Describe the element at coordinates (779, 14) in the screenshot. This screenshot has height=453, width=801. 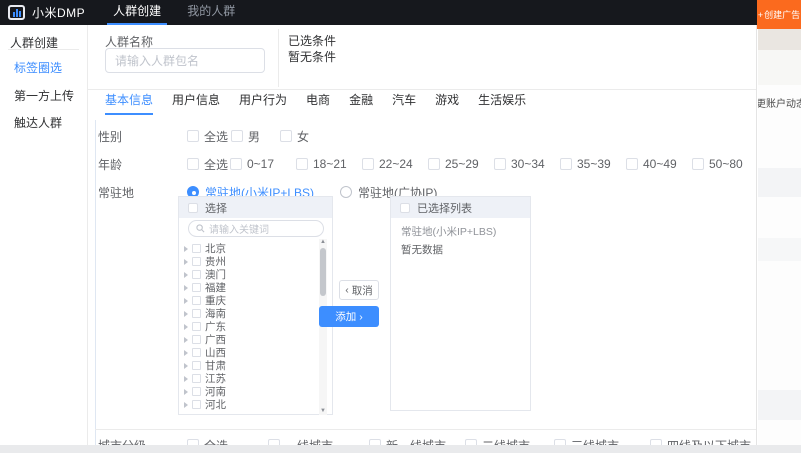
I see `create-ad-button: + 创建广告` at that location.